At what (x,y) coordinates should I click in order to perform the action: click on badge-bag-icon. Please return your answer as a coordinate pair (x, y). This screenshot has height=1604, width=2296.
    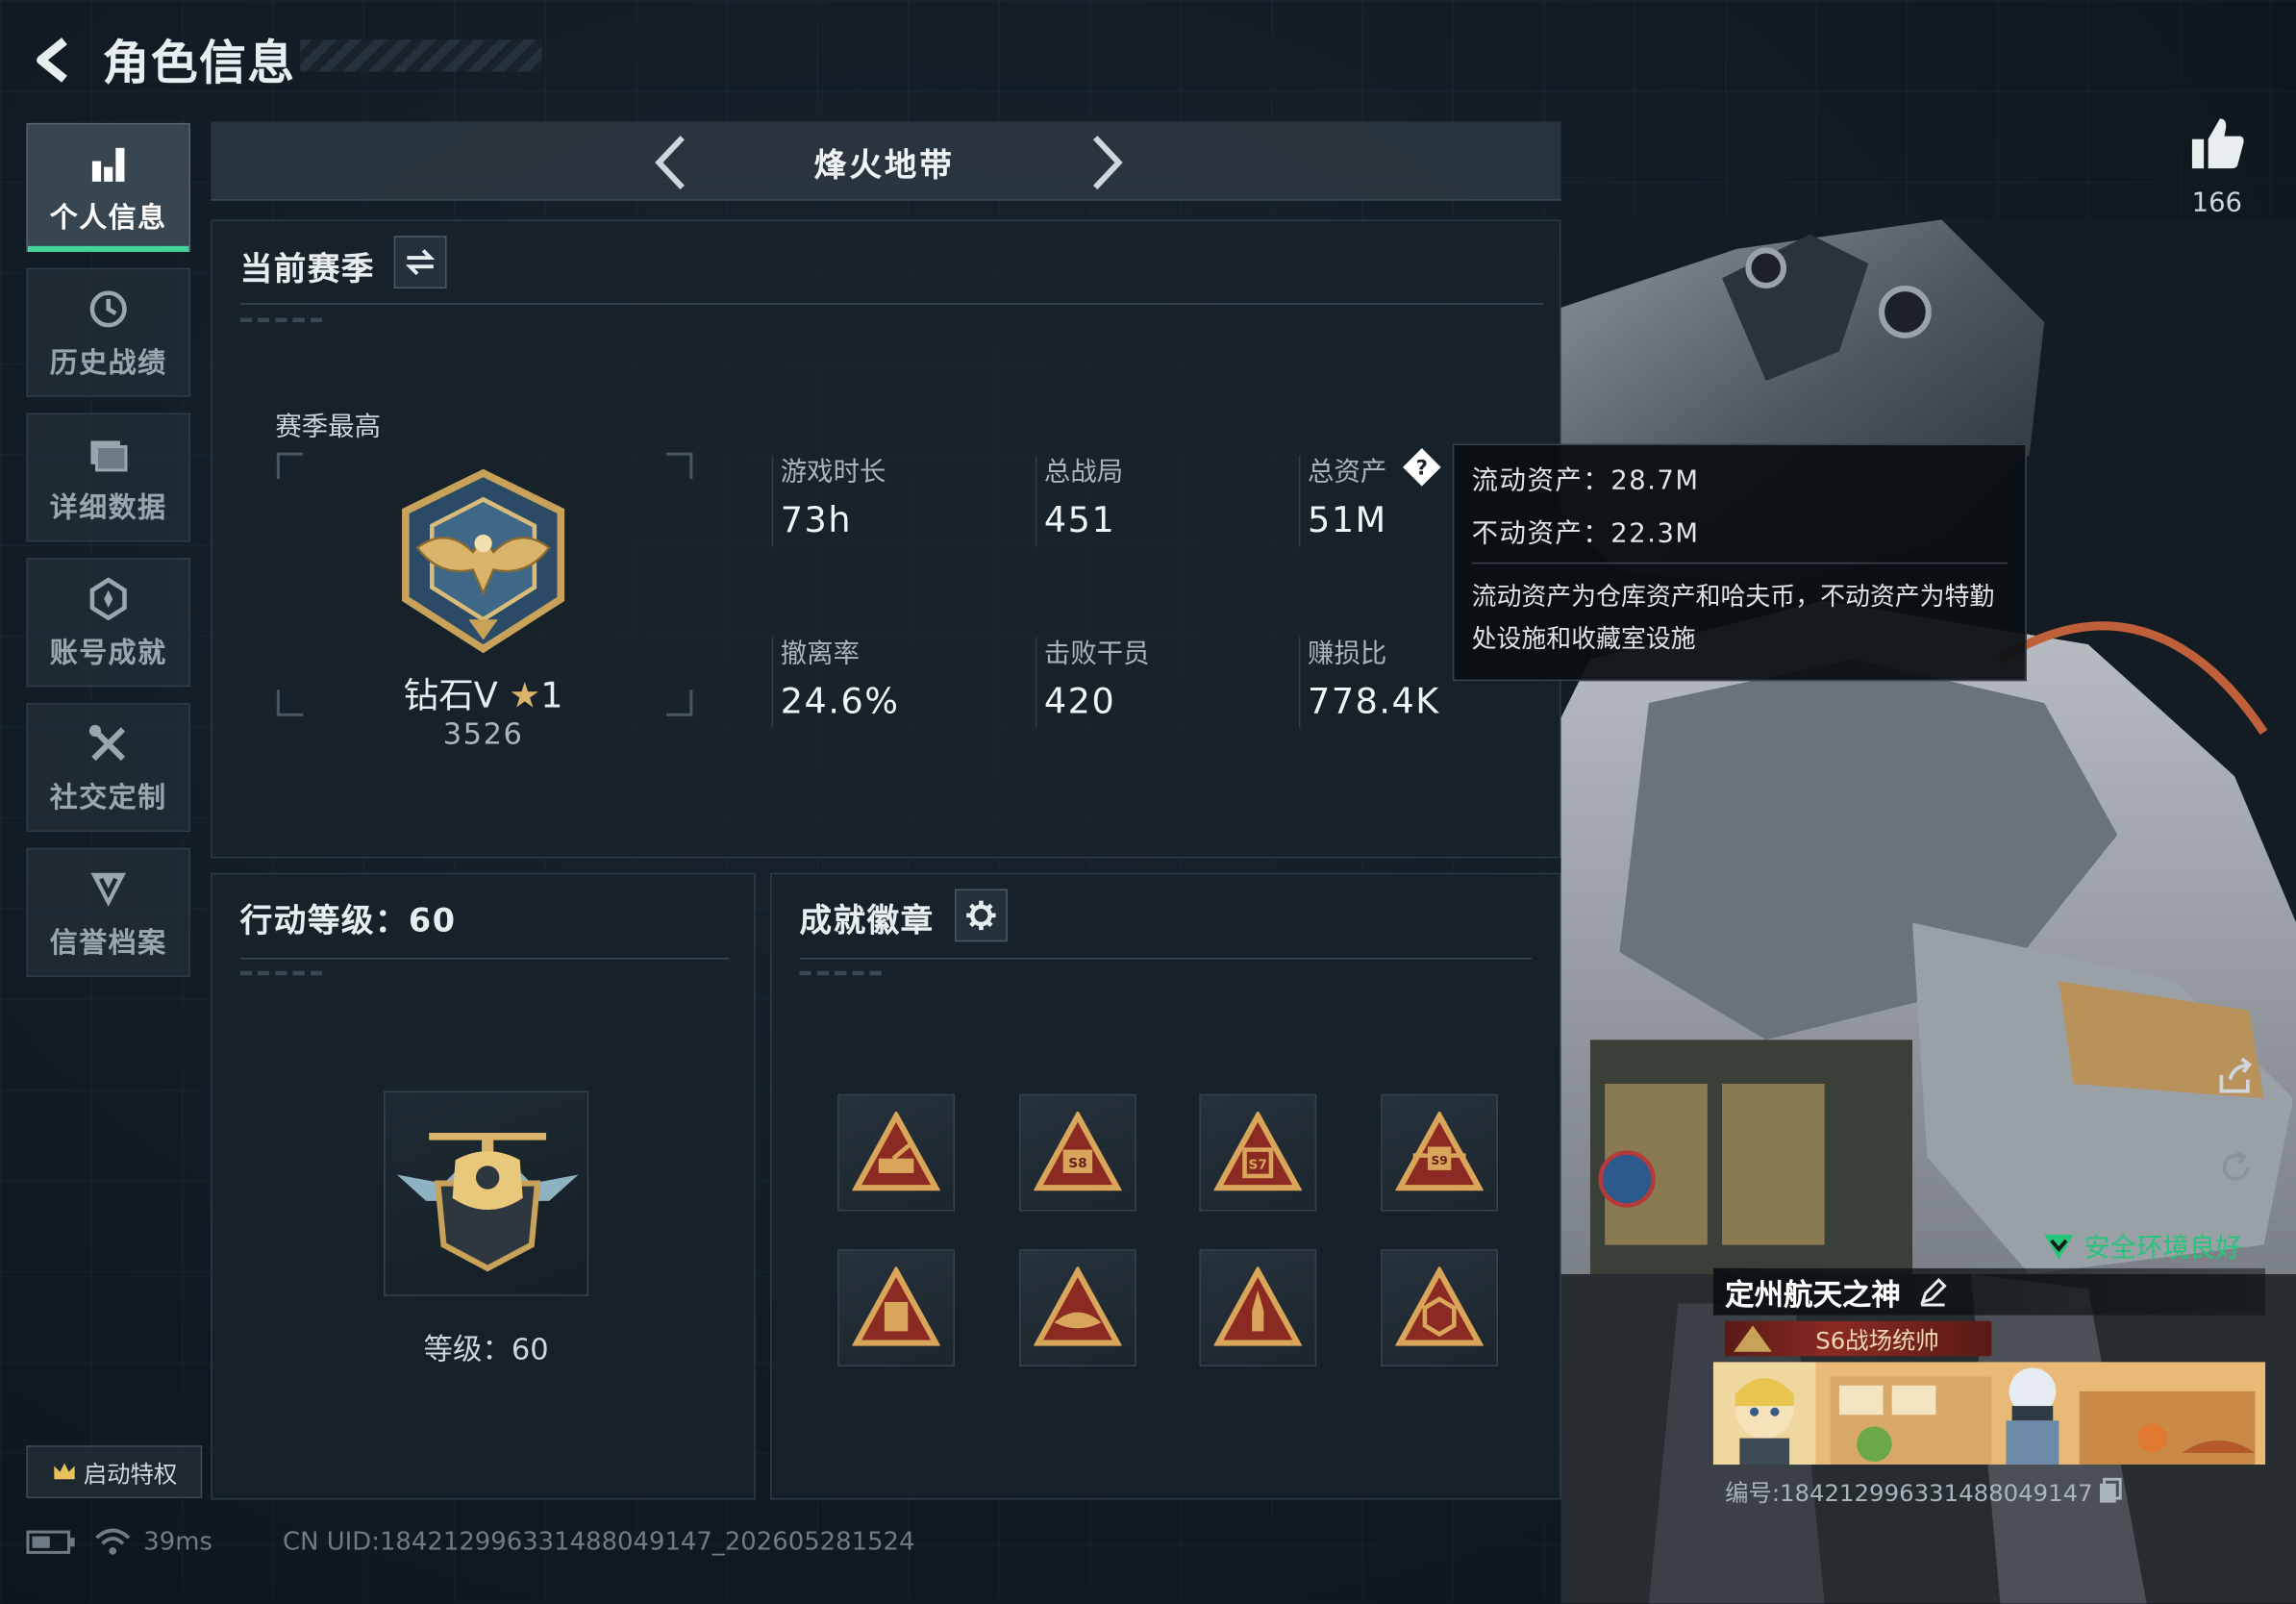
    Looking at the image, I should click on (896, 1306).